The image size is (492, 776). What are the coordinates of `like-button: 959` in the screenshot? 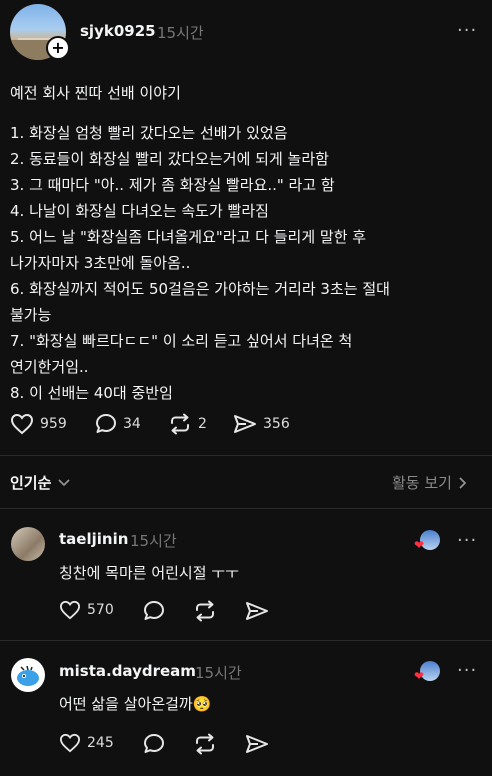 It's located at (38, 424).